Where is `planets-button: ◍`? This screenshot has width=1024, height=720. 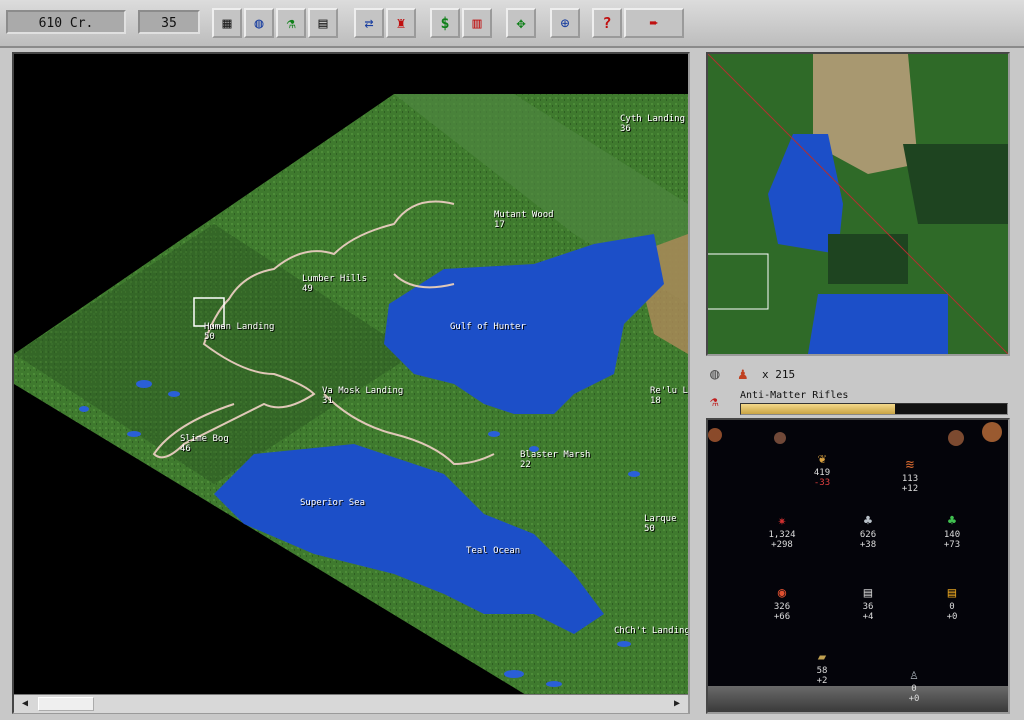
planets-button: ◍ is located at coordinates (259, 23).